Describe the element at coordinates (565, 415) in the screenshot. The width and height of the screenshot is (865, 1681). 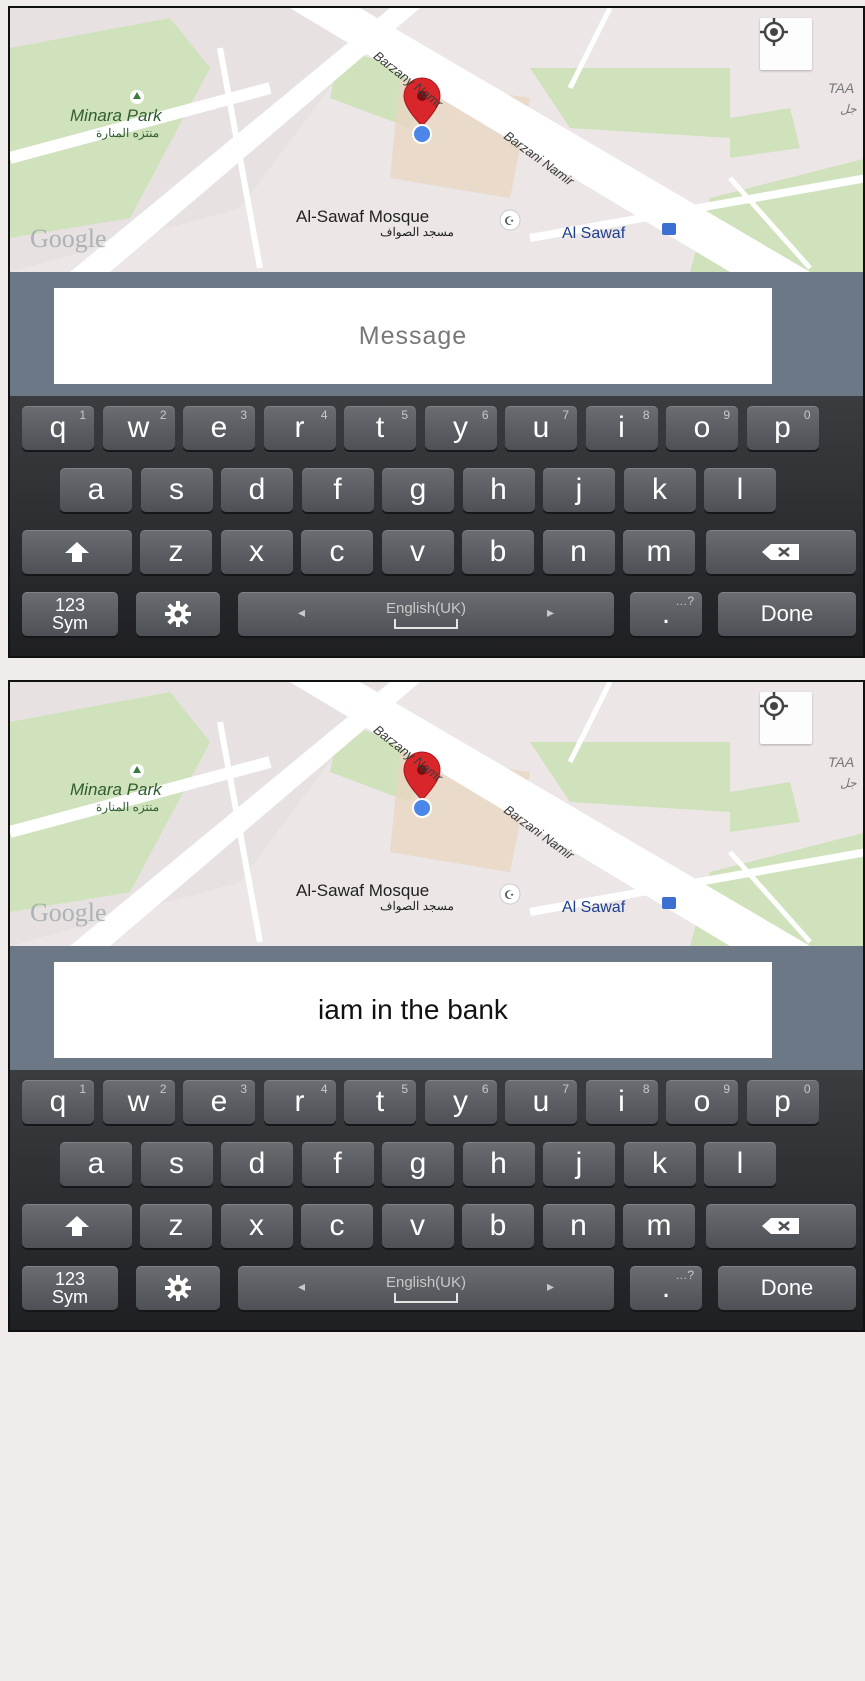
I see `key-hint: 7` at that location.